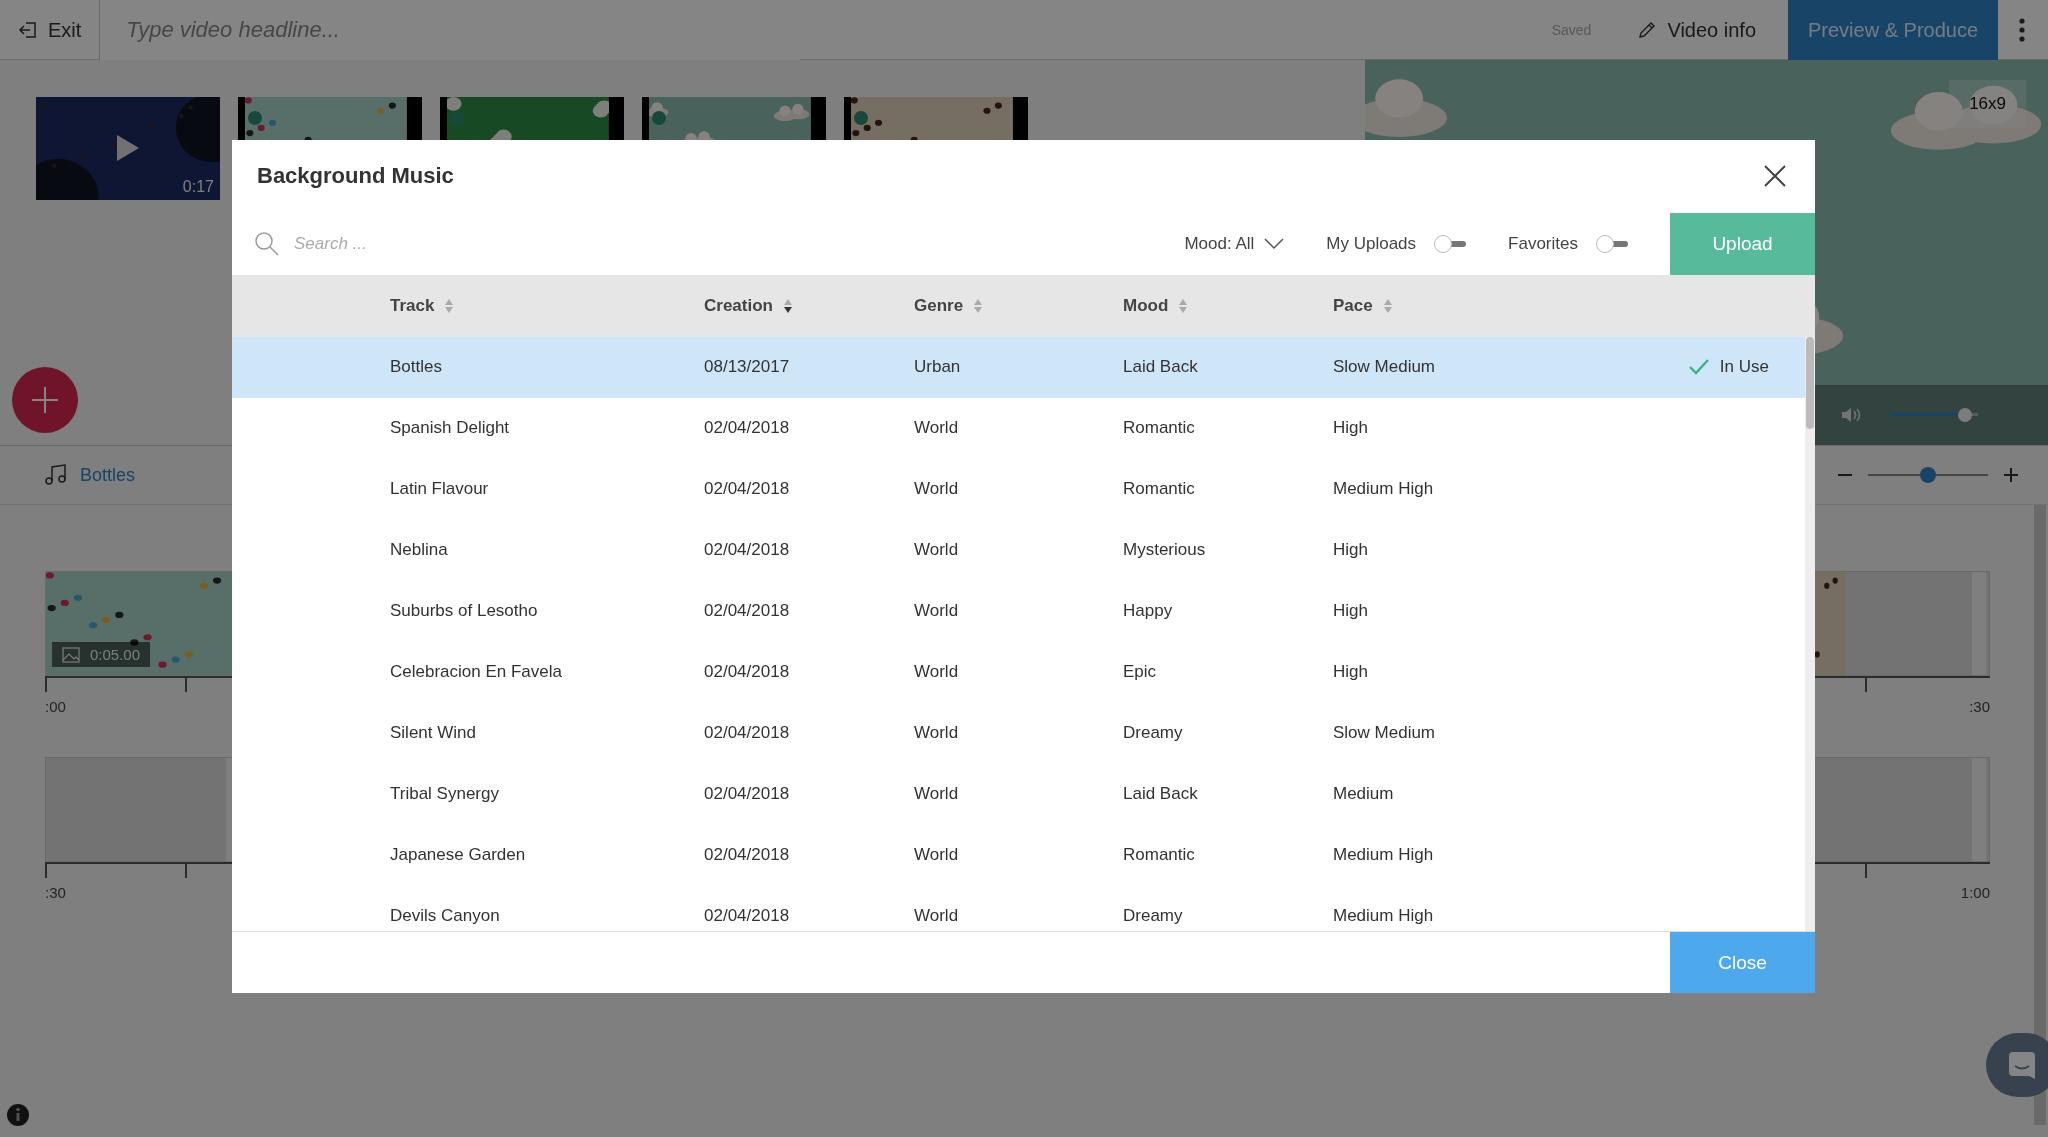  What do you see at coordinates (1543, 243) in the screenshot?
I see `toggle-label: Favorites` at bounding box center [1543, 243].